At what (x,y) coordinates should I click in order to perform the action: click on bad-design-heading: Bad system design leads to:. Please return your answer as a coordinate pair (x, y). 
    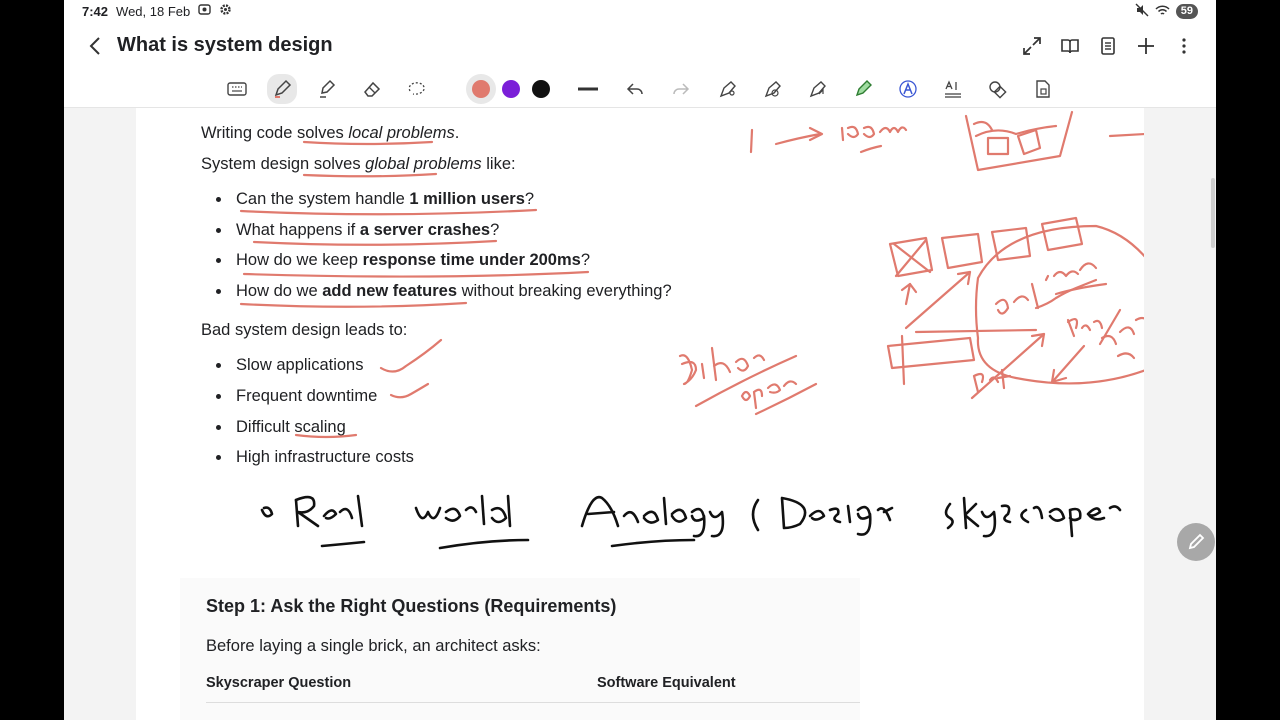
    Looking at the image, I should click on (304, 330).